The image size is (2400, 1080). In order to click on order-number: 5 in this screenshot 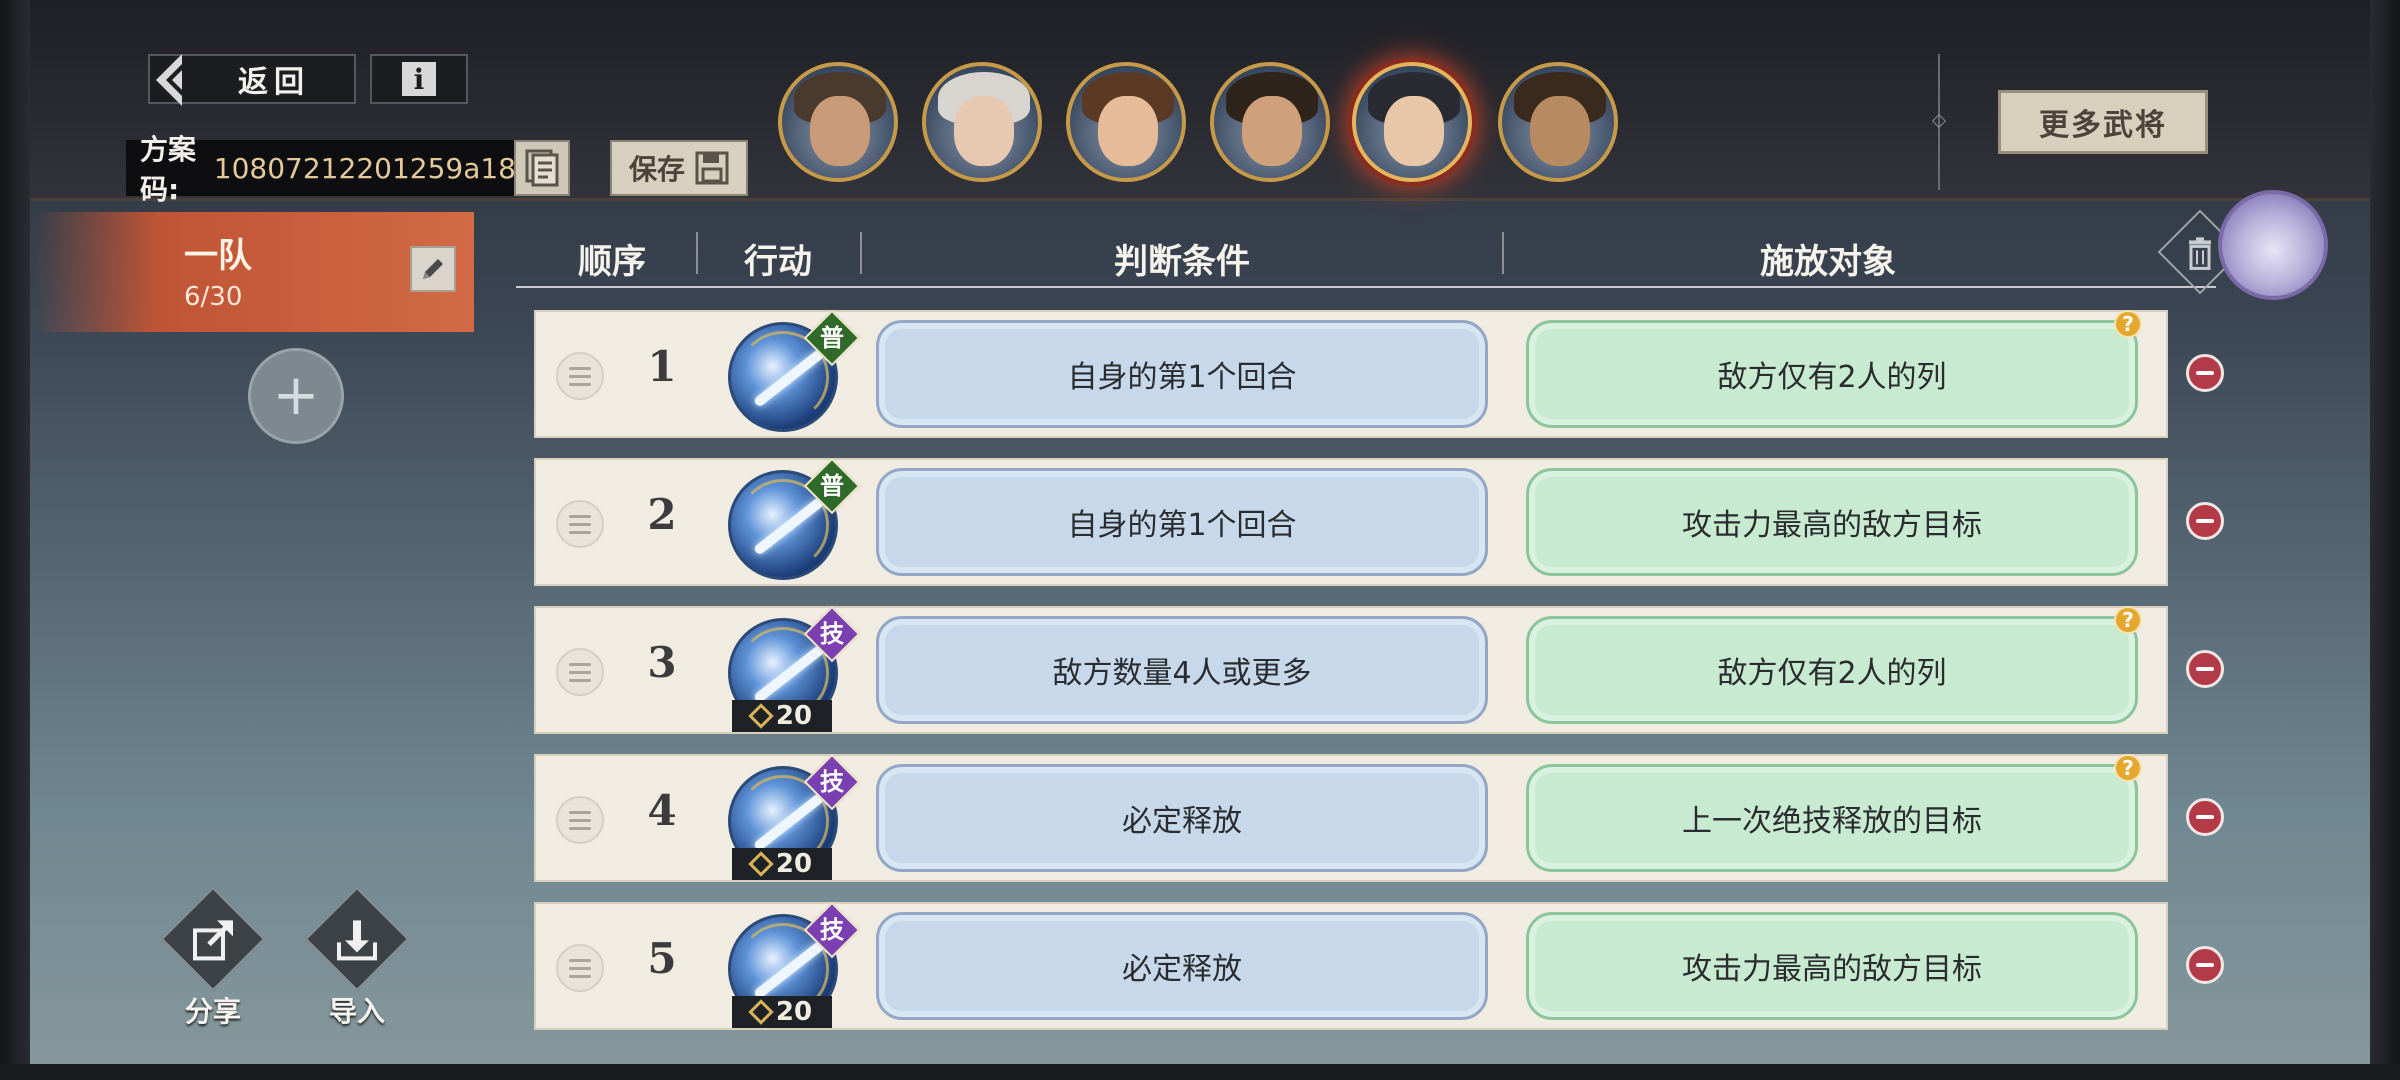, I will do `click(662, 958)`.